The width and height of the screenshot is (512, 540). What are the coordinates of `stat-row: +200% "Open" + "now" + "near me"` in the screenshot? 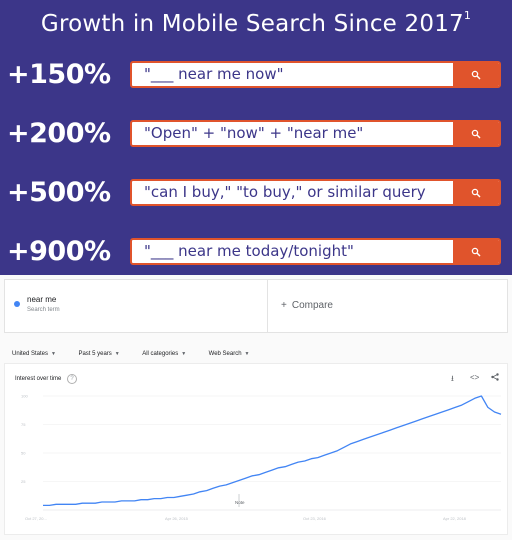 It's located at (256, 134).